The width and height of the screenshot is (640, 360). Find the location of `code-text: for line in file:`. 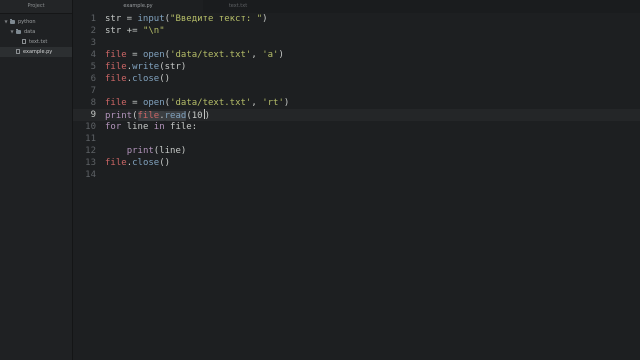

code-text: for line in file: is located at coordinates (151, 127).